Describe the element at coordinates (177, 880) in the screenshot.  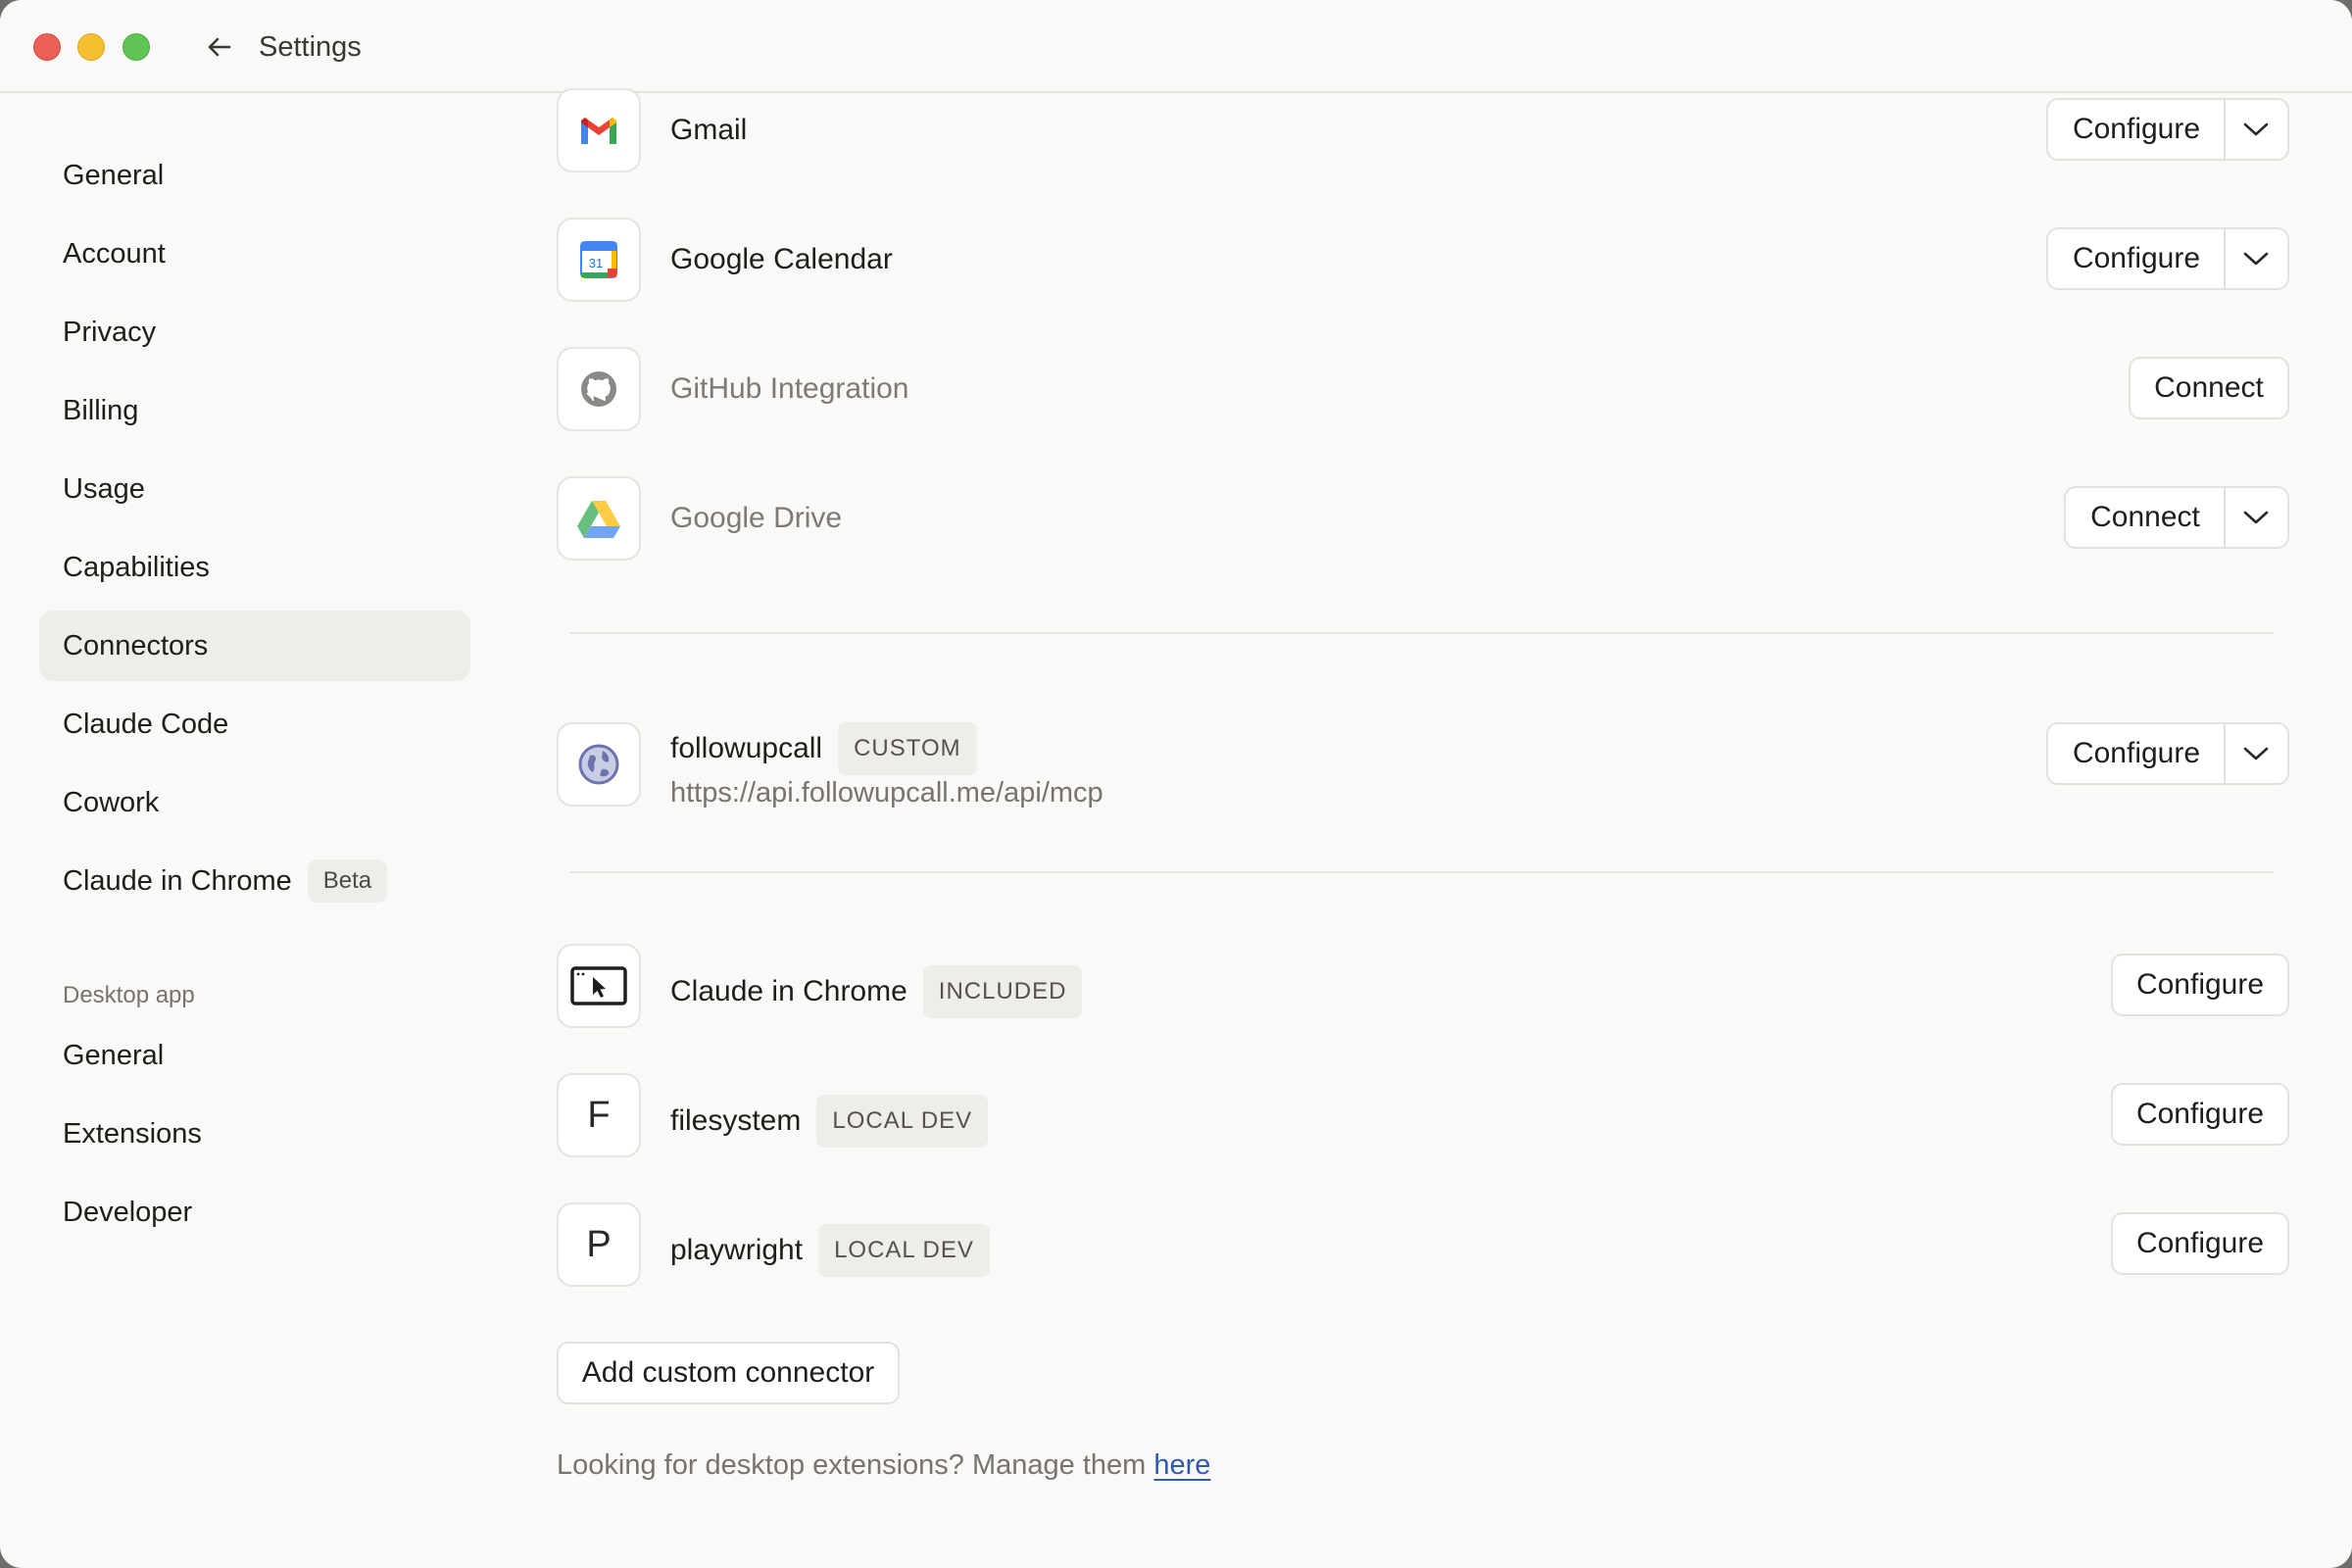
I see `sidebar-item-label: Claude in Chrome` at that location.